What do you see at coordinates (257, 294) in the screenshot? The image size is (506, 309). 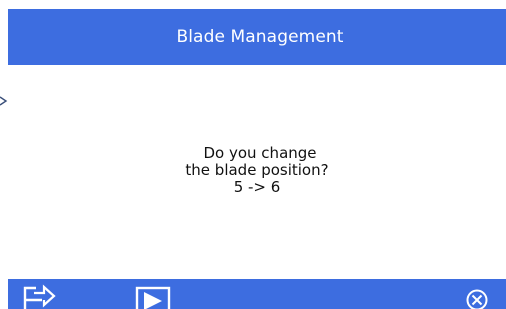 I see `bottom-toolbar` at bounding box center [257, 294].